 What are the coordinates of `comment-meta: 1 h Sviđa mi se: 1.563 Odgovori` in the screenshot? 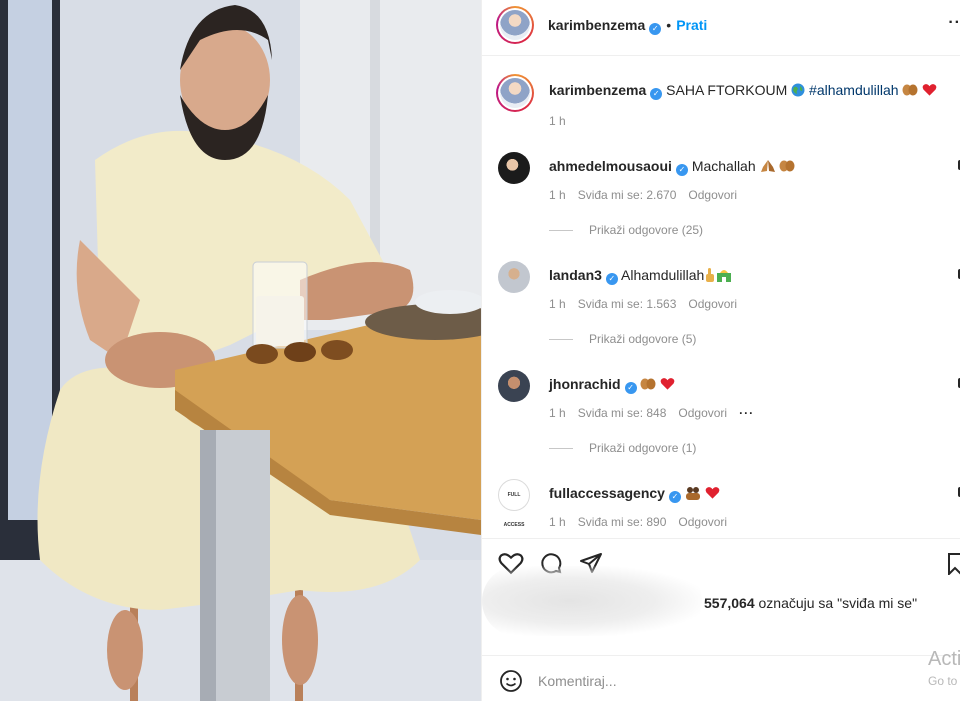 It's located at (649, 304).